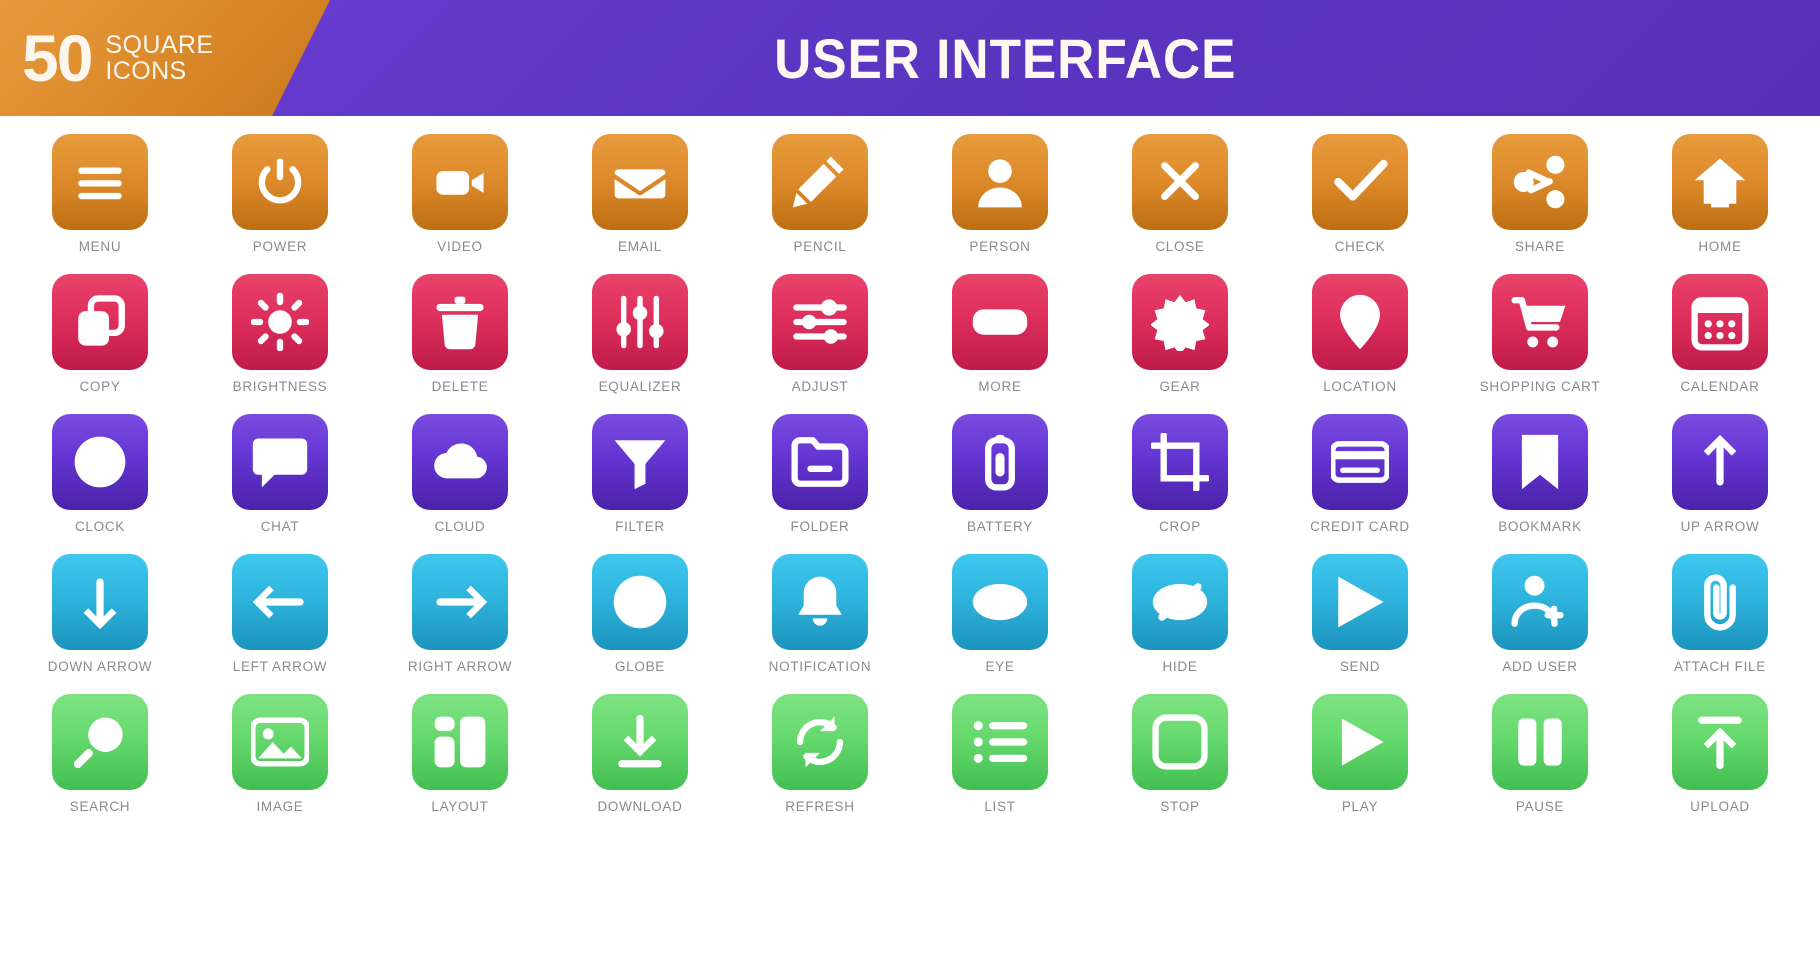 This screenshot has width=1820, height=980. Describe the element at coordinates (1180, 602) in the screenshot. I see `hide-icon` at that location.